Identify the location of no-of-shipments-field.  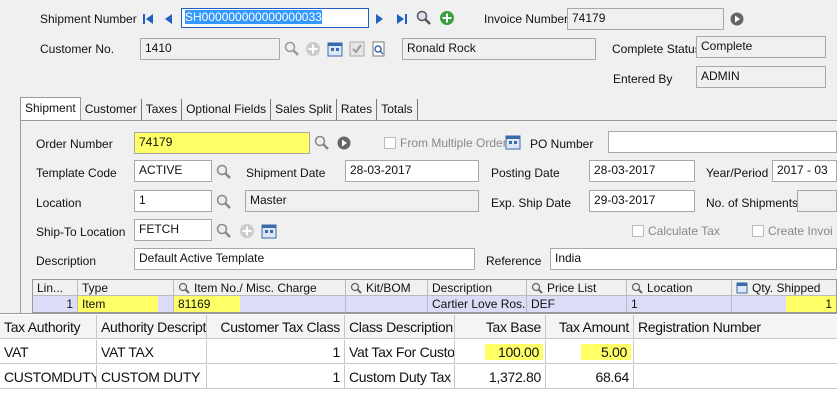
(817, 201).